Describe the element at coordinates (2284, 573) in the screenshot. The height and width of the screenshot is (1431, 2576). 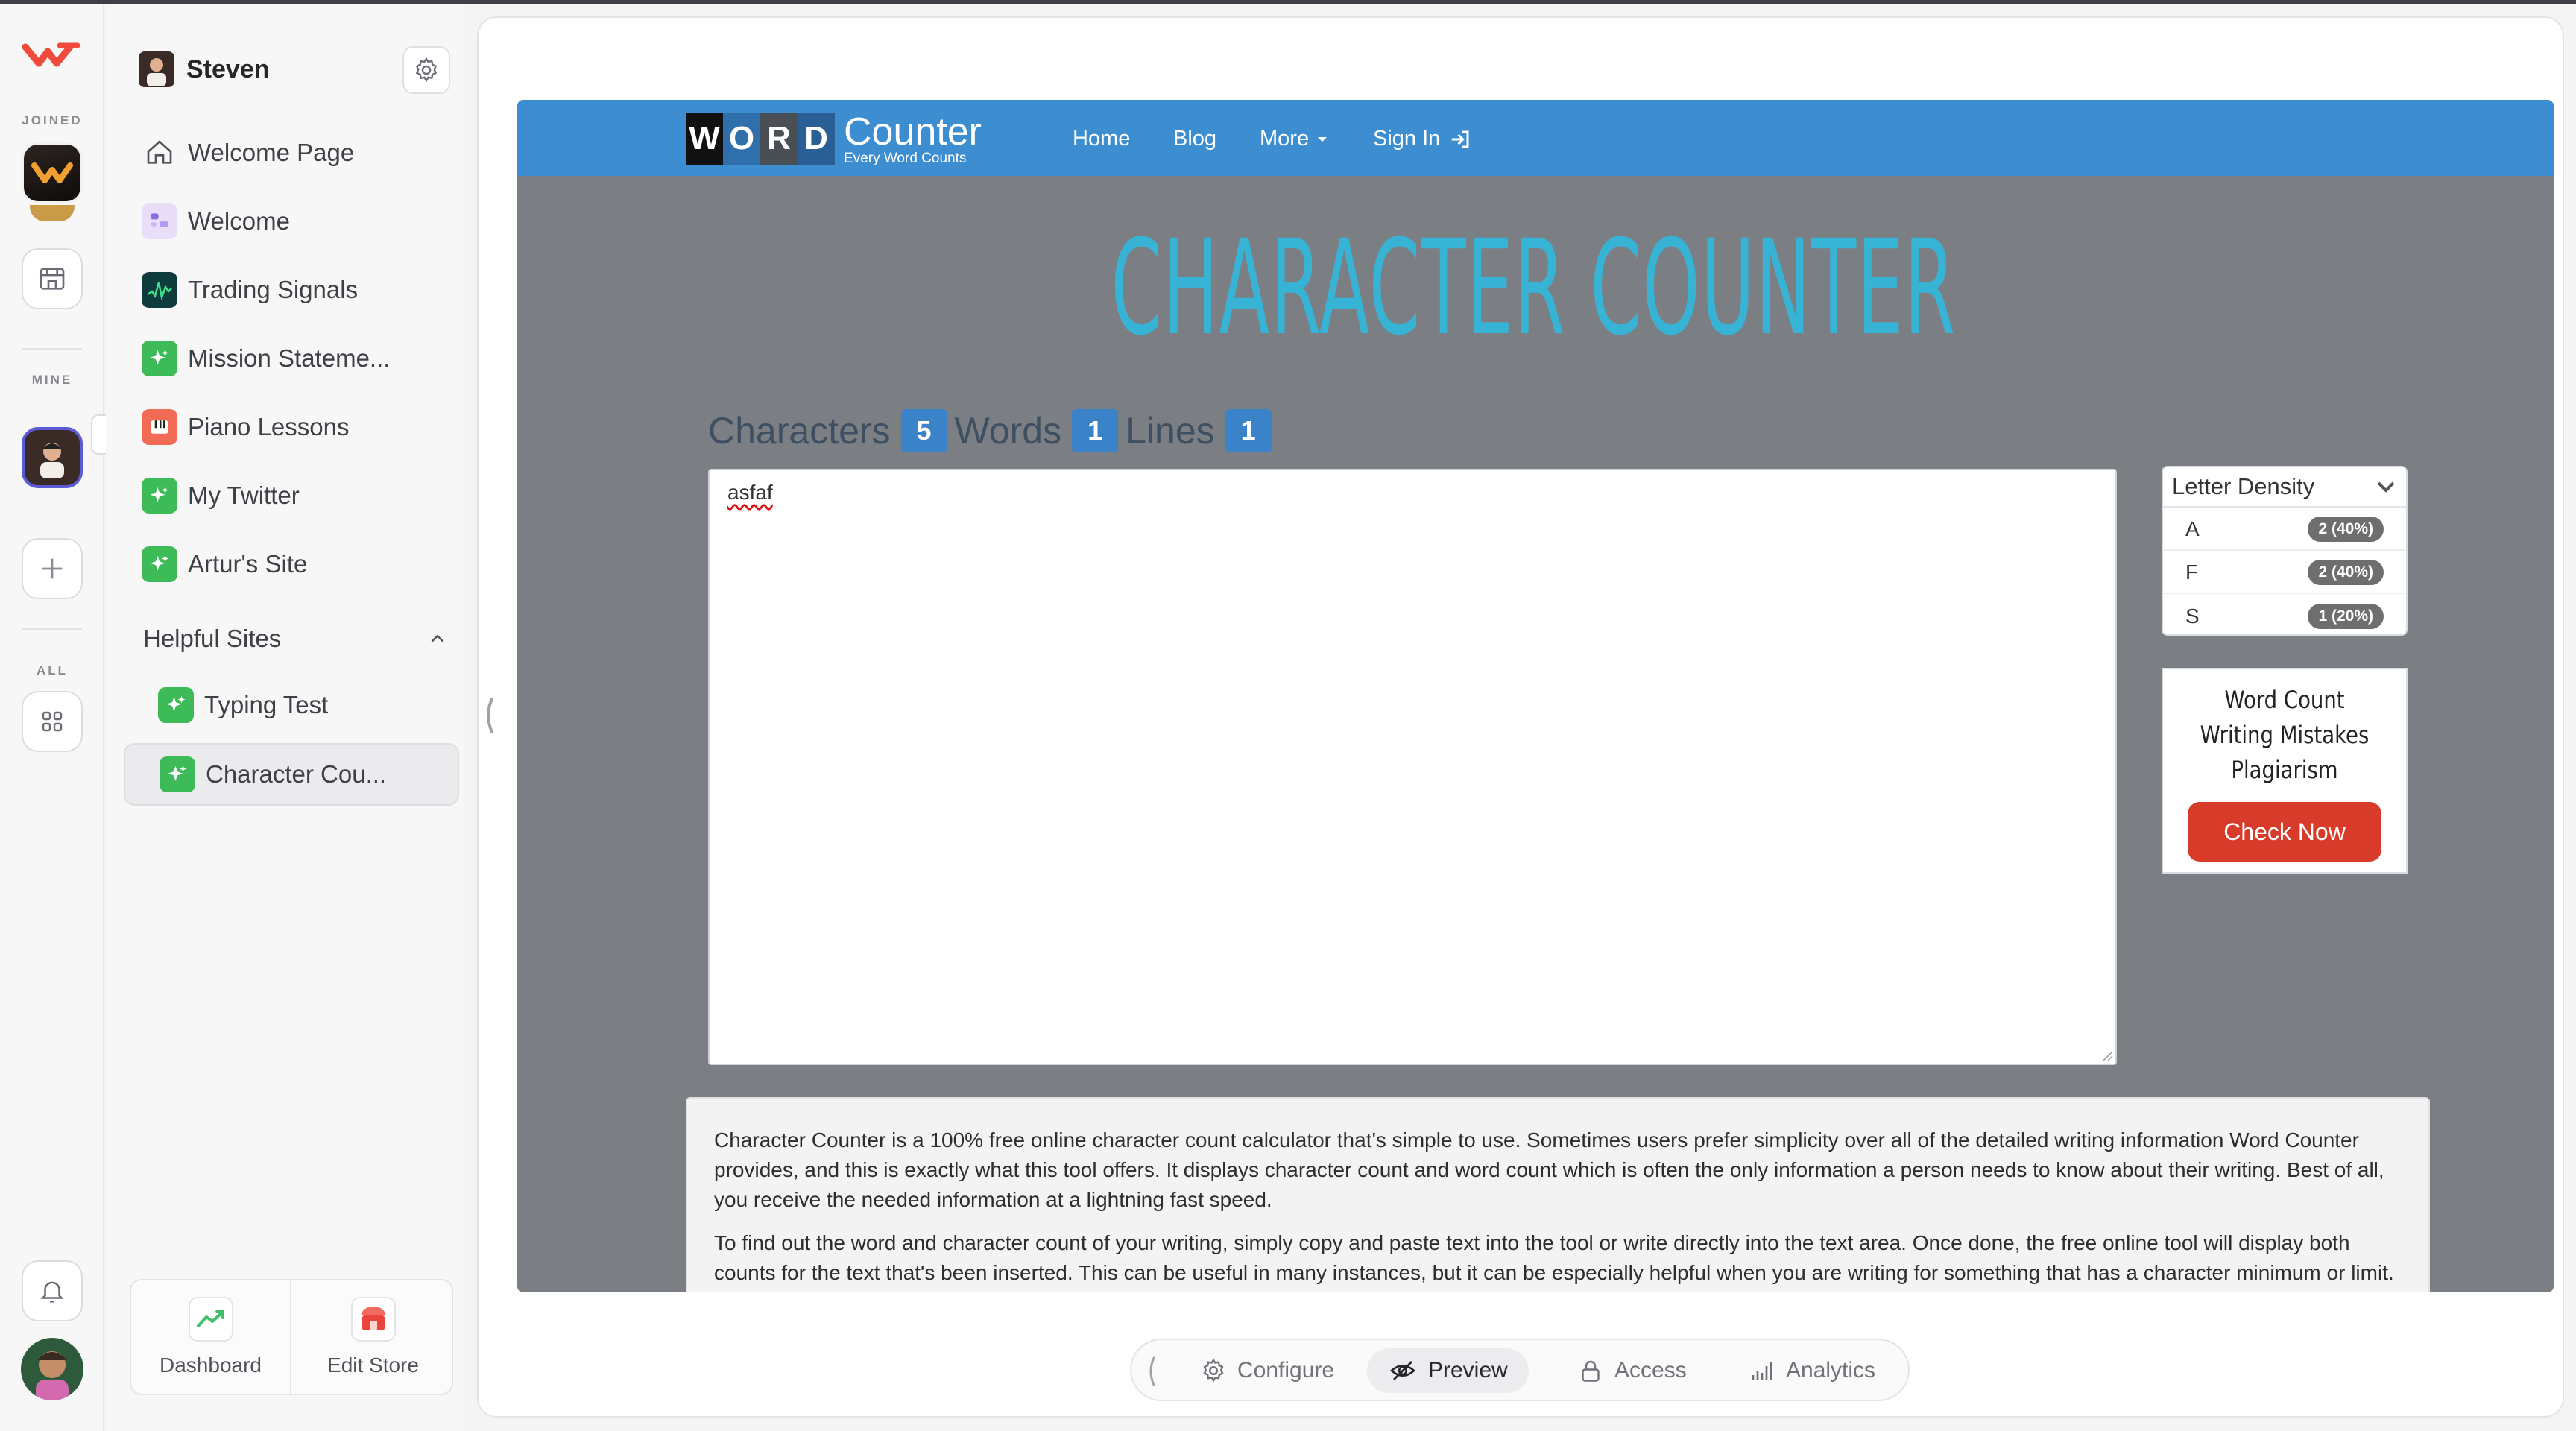
I see `density-row: F 2 (40%)` at that location.